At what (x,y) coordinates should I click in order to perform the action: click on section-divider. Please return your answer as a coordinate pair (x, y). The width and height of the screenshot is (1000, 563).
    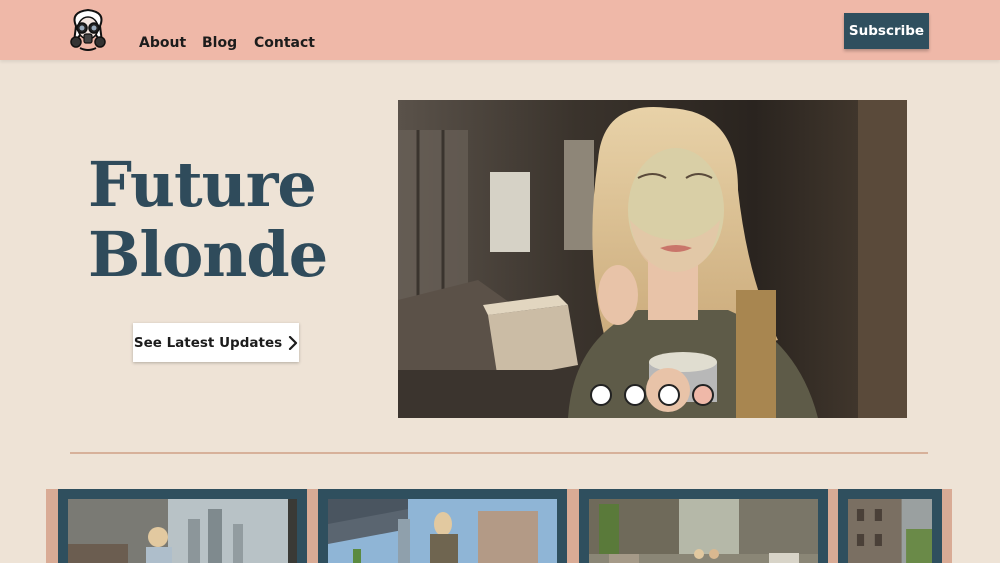
    Looking at the image, I should click on (499, 453).